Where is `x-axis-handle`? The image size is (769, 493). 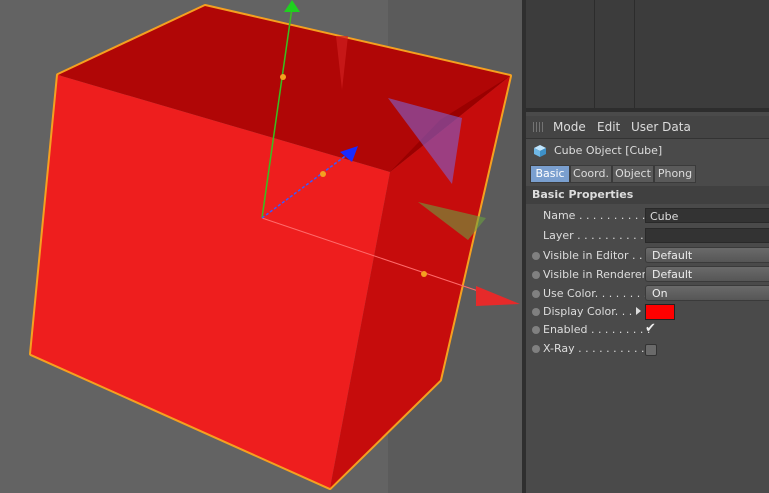
x-axis-handle is located at coordinates (498, 296).